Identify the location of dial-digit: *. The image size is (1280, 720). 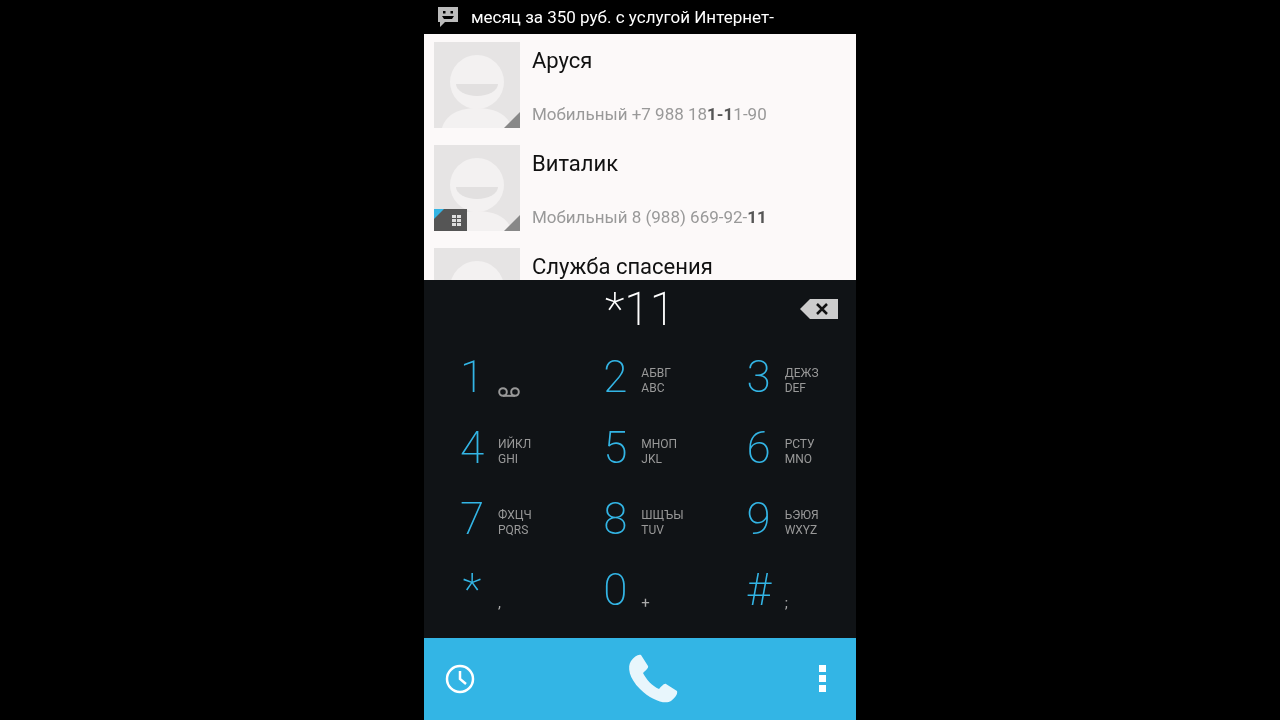
(472, 590).